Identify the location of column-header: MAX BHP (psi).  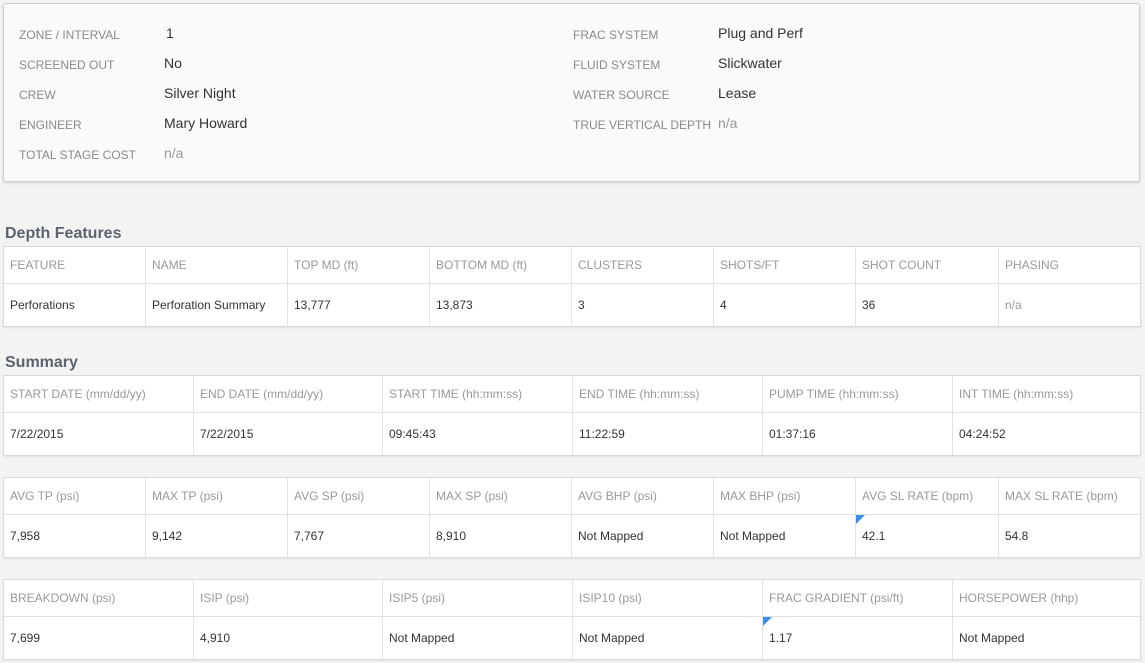
(785, 496).